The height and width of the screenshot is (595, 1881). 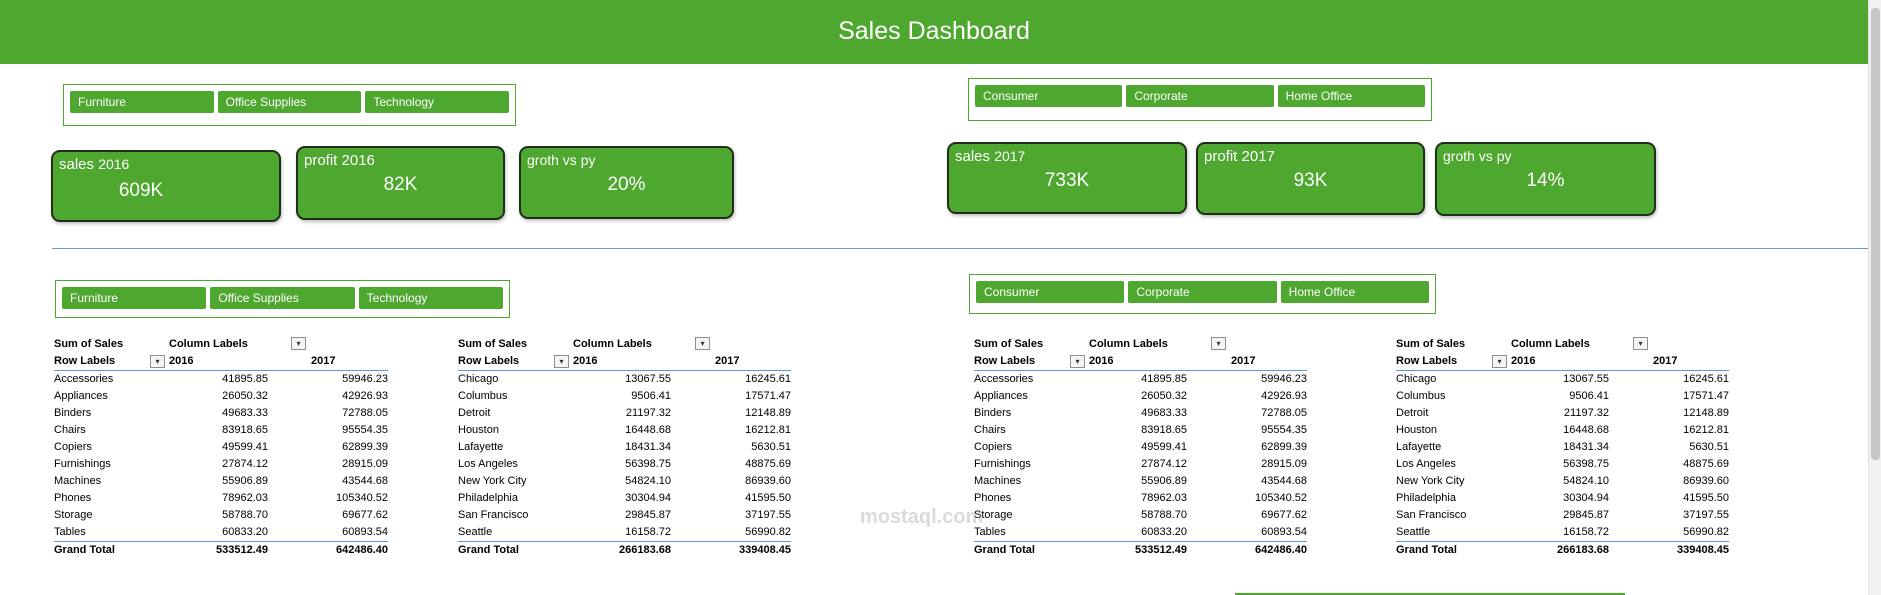 What do you see at coordinates (400, 184) in the screenshot?
I see `kpi-value: 82K` at bounding box center [400, 184].